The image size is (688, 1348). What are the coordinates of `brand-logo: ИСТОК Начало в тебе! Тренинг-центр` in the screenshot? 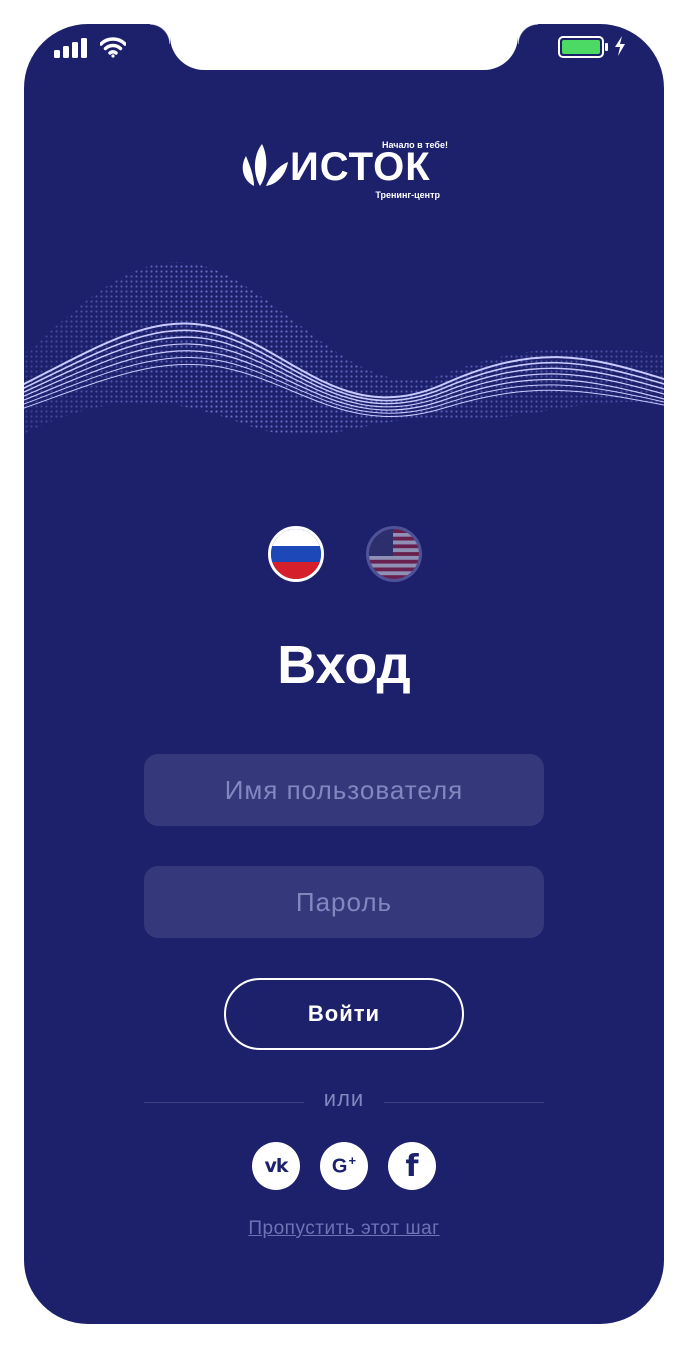 It's located at (344, 171).